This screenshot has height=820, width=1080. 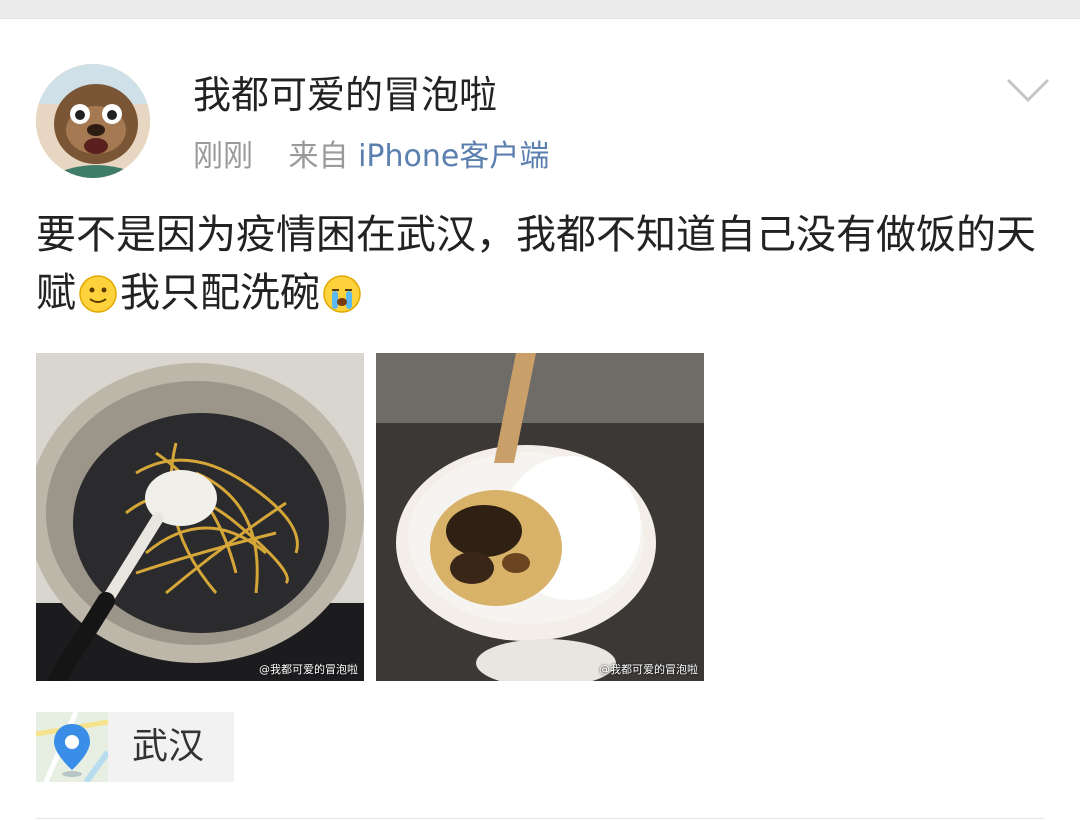 What do you see at coordinates (220, 293) in the screenshot?
I see `post-text-part2: 我只配洗碗` at bounding box center [220, 293].